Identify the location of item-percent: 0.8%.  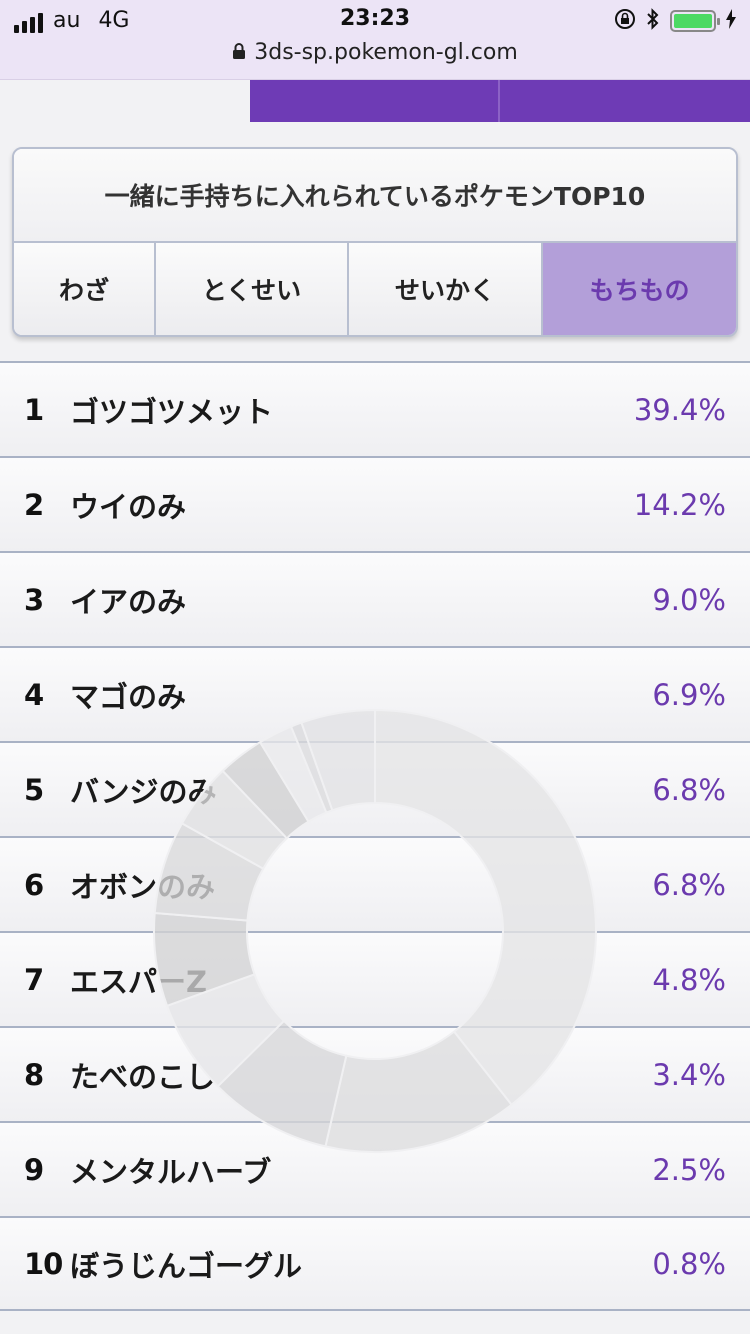
(689, 1263).